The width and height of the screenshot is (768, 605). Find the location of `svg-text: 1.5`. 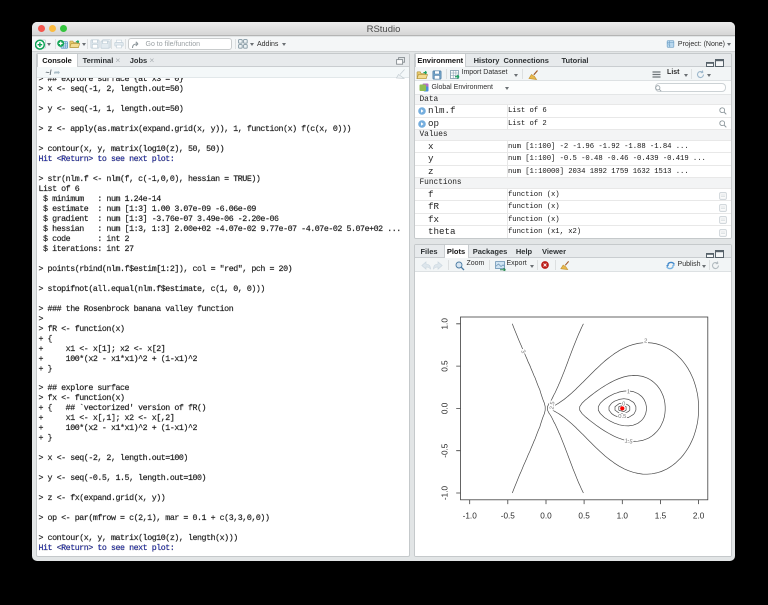

svg-text: 1.5 is located at coordinates (660, 515).